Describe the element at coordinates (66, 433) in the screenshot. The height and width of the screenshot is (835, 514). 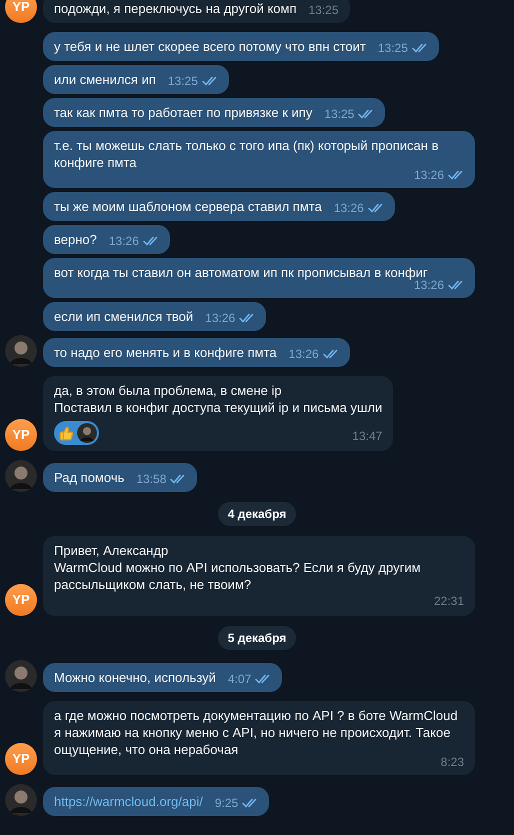
I see `thumbs-up-icon` at that location.